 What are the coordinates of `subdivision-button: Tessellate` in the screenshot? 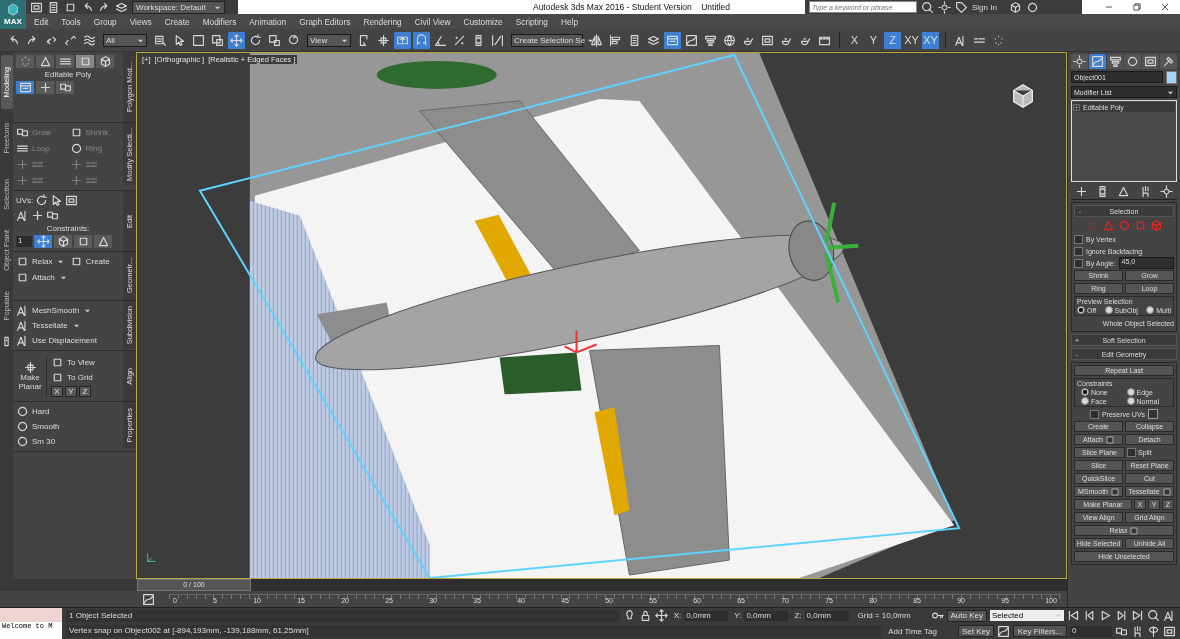 It's located at (68, 325).